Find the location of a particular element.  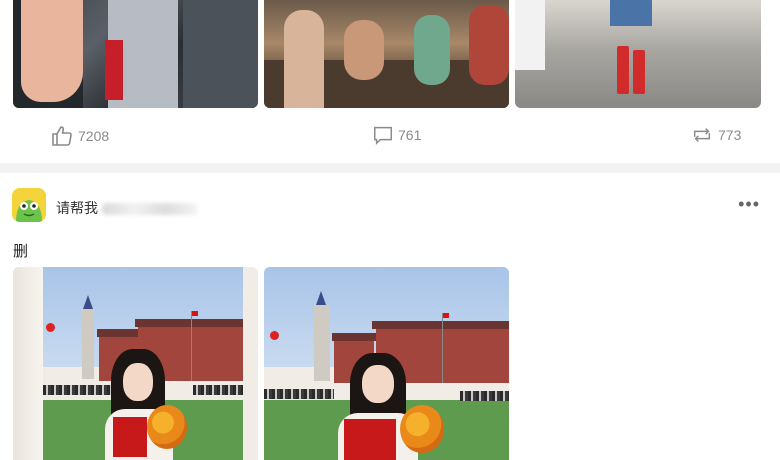

avatar is located at coordinates (29, 205).